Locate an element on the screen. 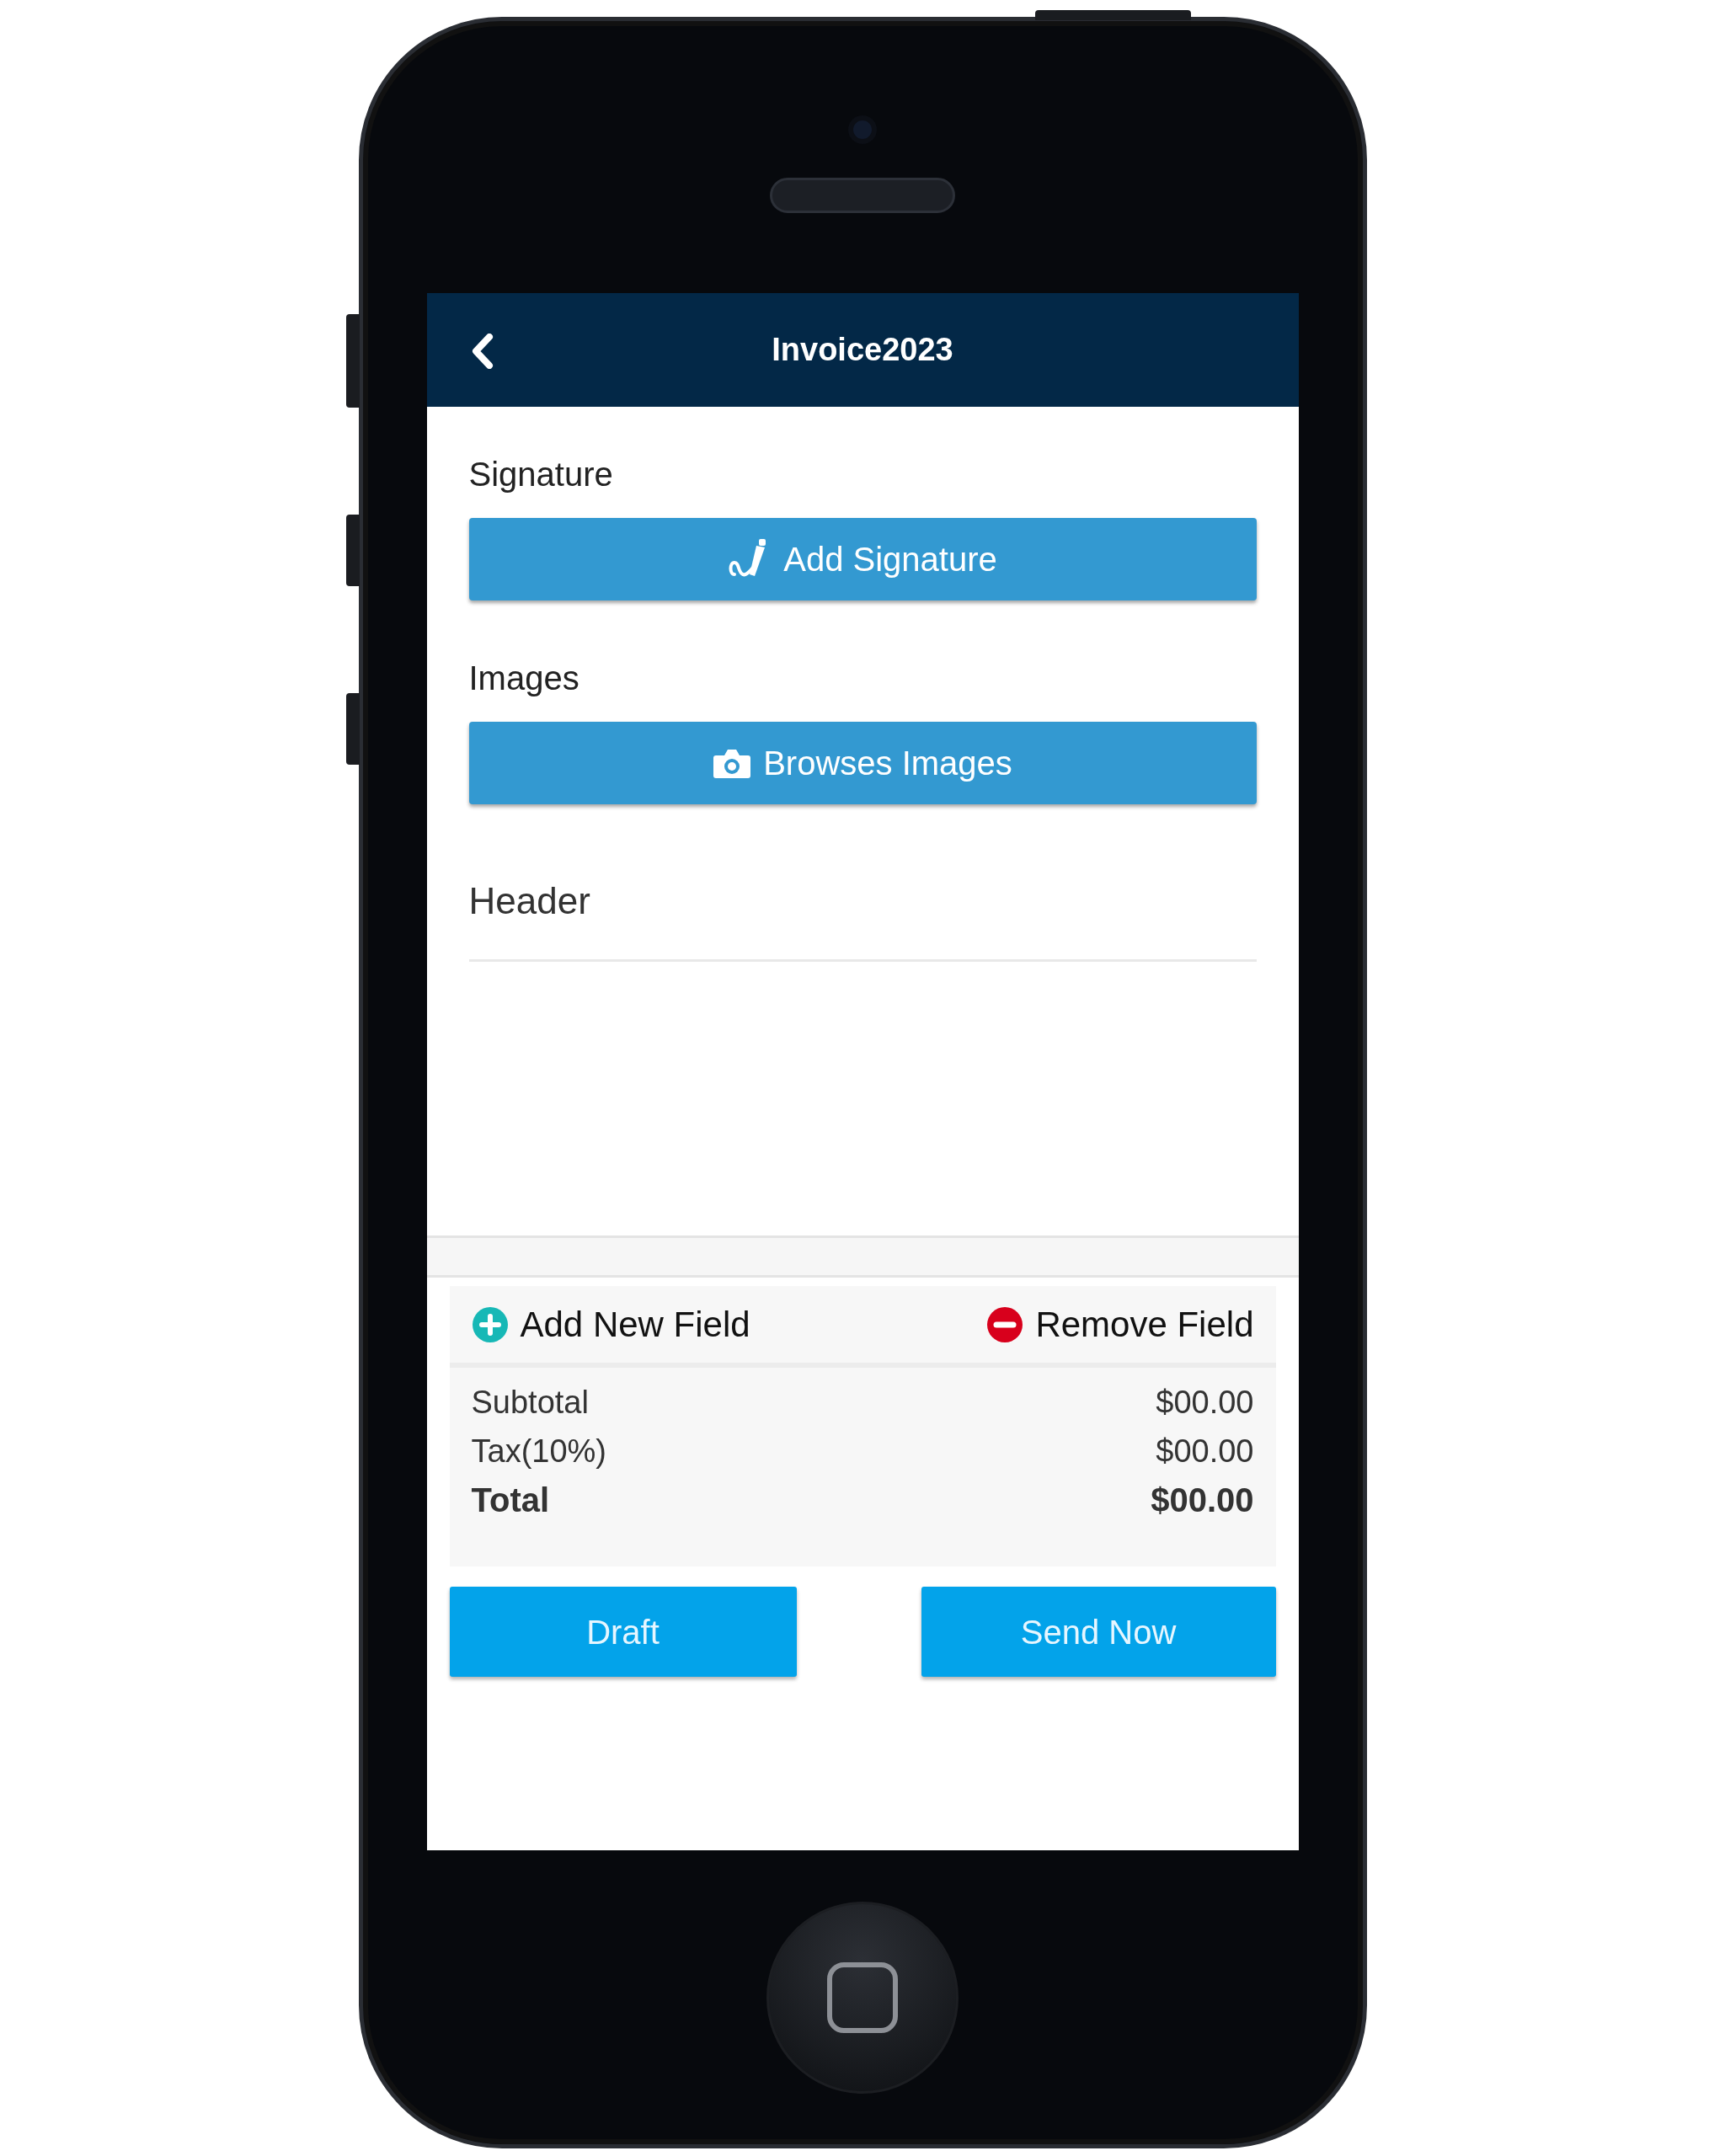 The width and height of the screenshot is (1725, 2156). screen-title: Invoice2023 is located at coordinates (862, 350).